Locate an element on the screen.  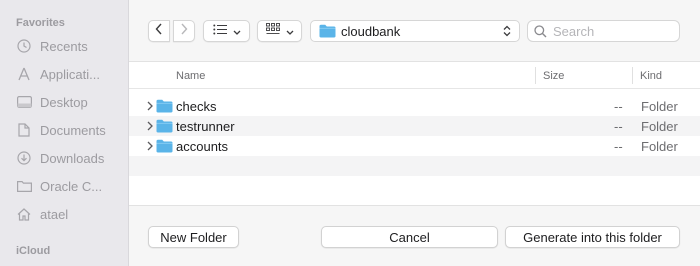
sidebar-item-documents: Documents is located at coordinates (69, 130).